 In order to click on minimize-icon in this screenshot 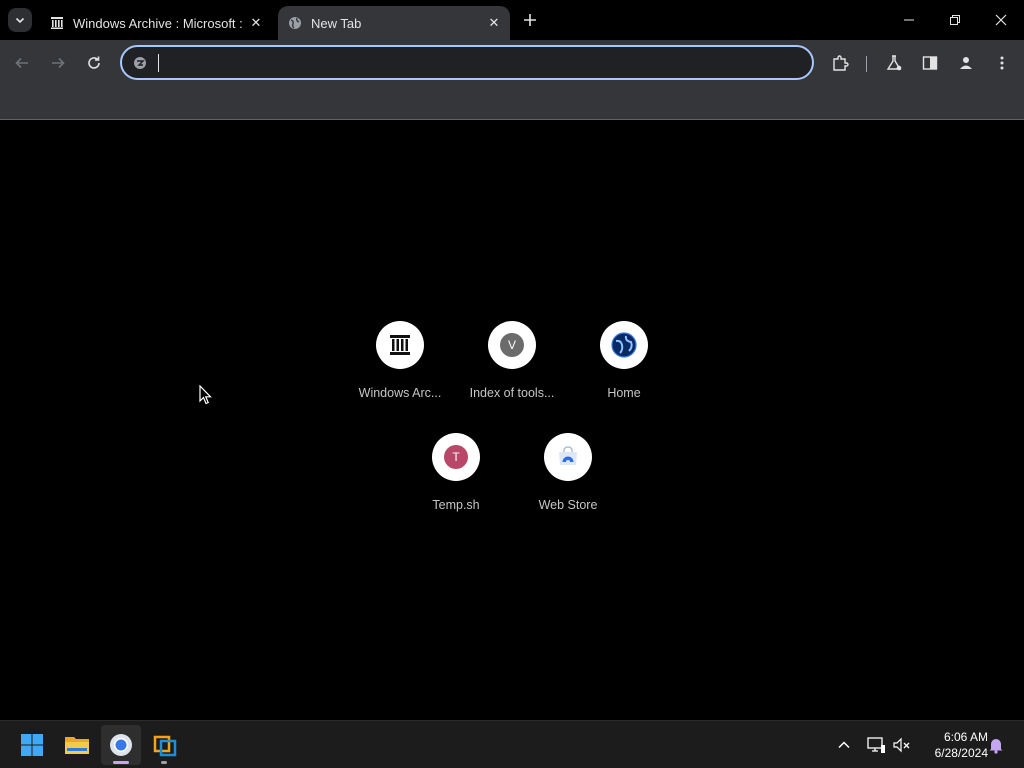, I will do `click(909, 20)`.